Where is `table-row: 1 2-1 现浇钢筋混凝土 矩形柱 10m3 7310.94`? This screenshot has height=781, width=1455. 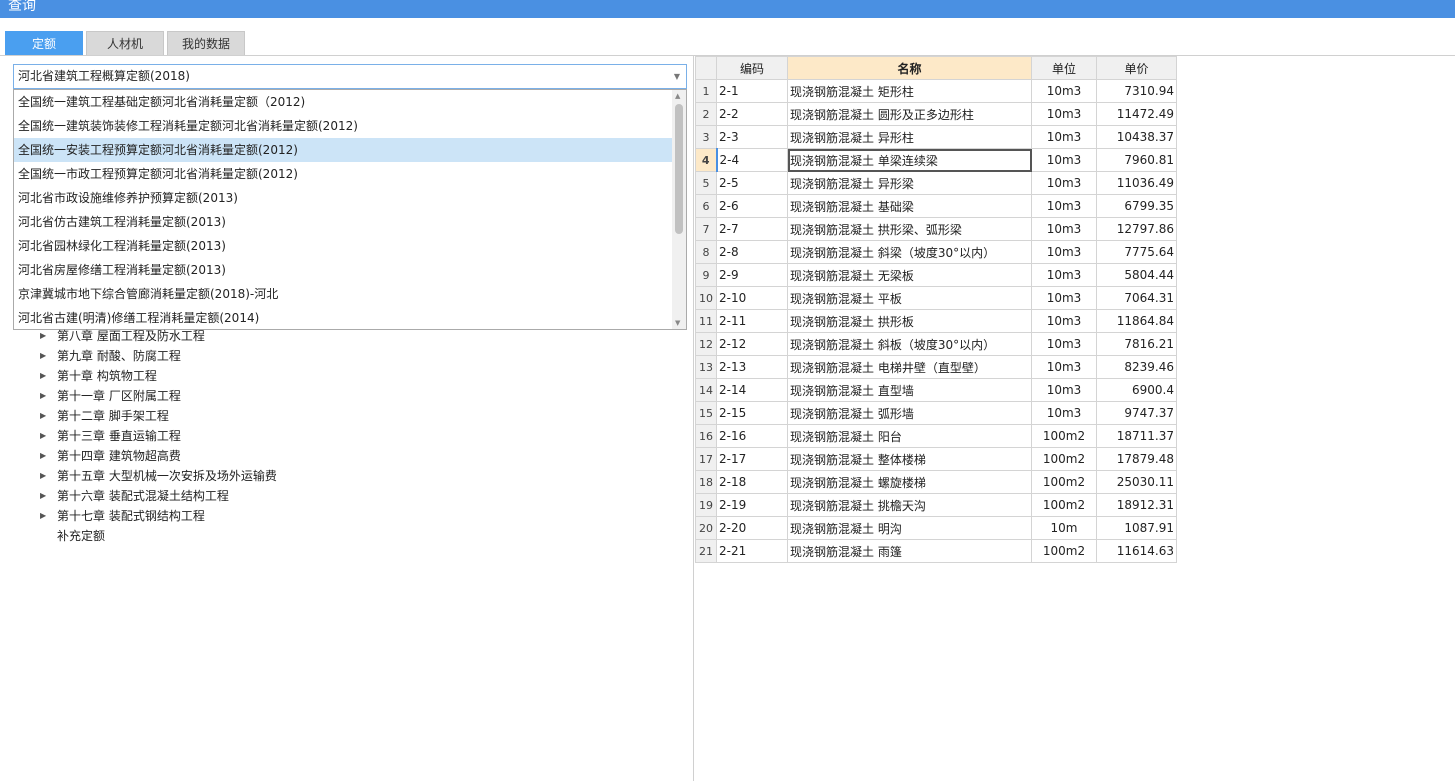
table-row: 1 2-1 现浇钢筋混凝土 矩形柱 10m3 7310.94 is located at coordinates (936, 91).